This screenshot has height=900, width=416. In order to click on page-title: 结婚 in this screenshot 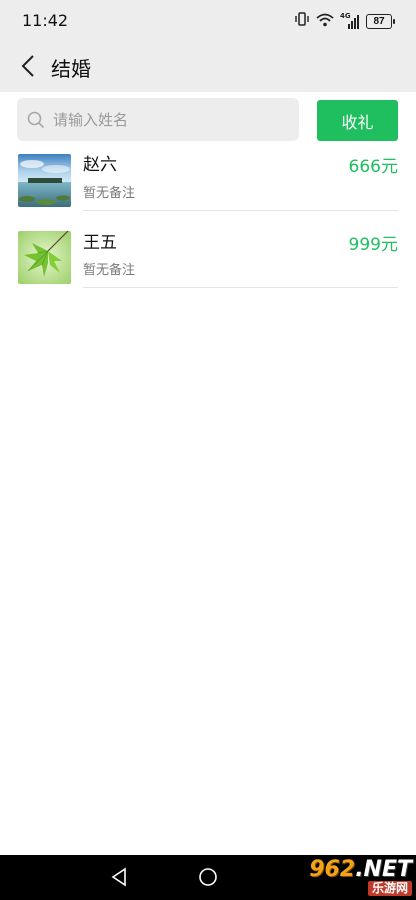, I will do `click(71, 69)`.